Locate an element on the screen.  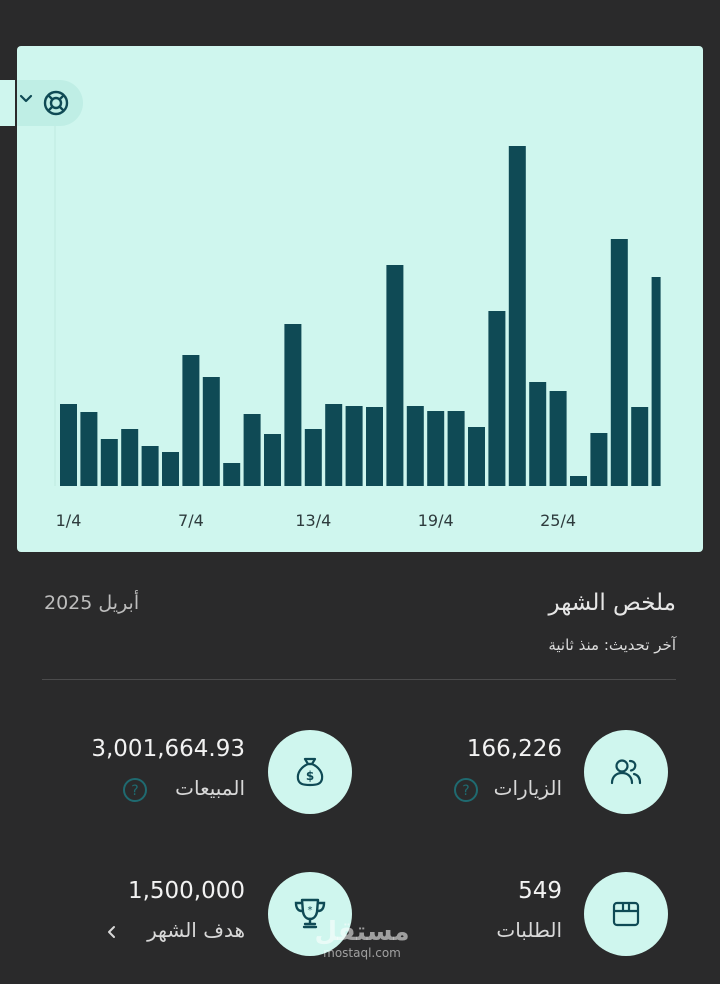
lifebuoy-icon is located at coordinates (56, 103).